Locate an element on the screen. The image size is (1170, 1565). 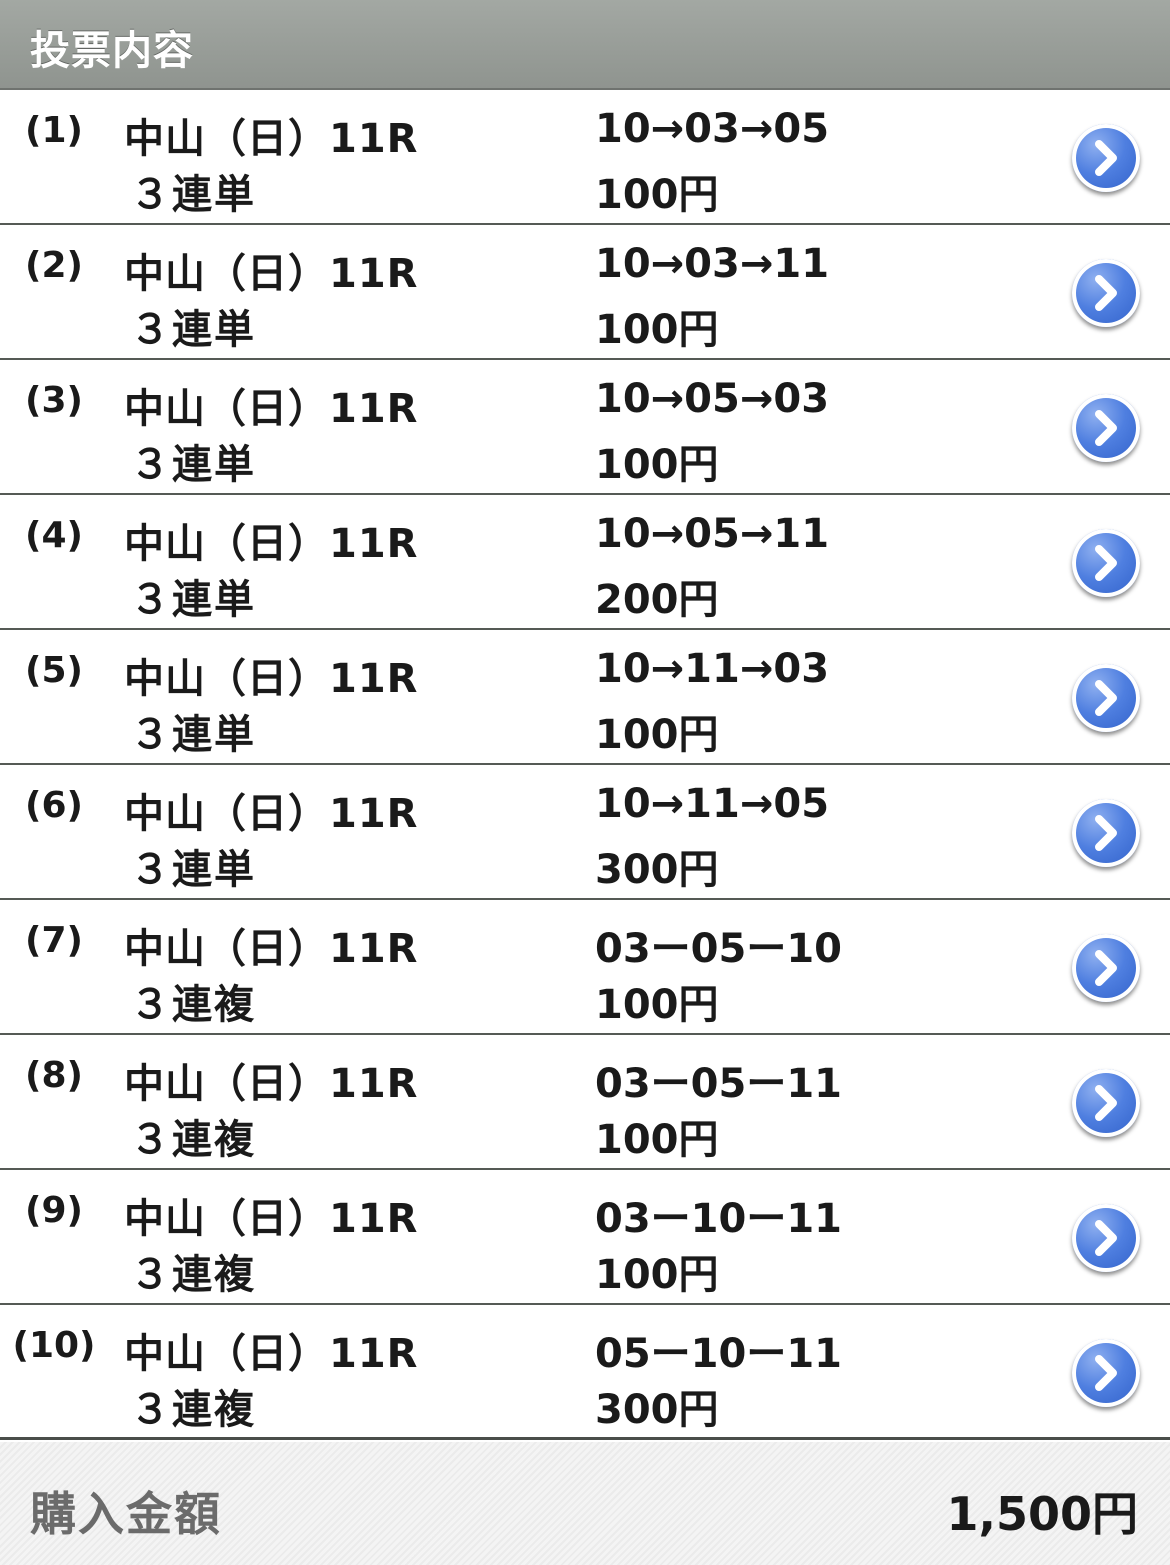
bet-combination: 10→05→03 is located at coordinates (712, 399).